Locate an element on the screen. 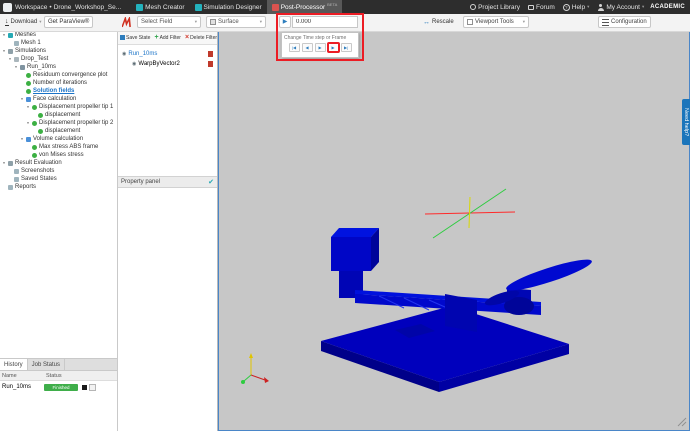 The width and height of the screenshot is (690, 431). history-row: Run_10ms Finished is located at coordinates (58, 387).